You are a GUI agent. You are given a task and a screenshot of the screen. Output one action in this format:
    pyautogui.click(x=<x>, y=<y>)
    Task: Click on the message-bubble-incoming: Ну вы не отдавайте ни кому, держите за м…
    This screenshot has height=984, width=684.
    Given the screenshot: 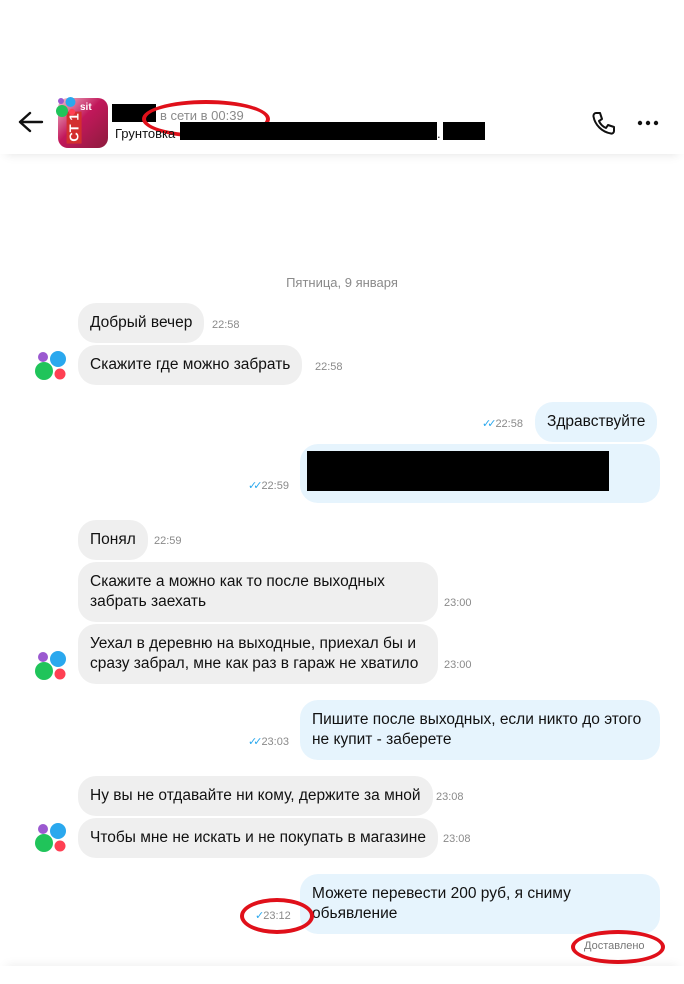 What is the action you would take?
    pyautogui.click(x=255, y=796)
    